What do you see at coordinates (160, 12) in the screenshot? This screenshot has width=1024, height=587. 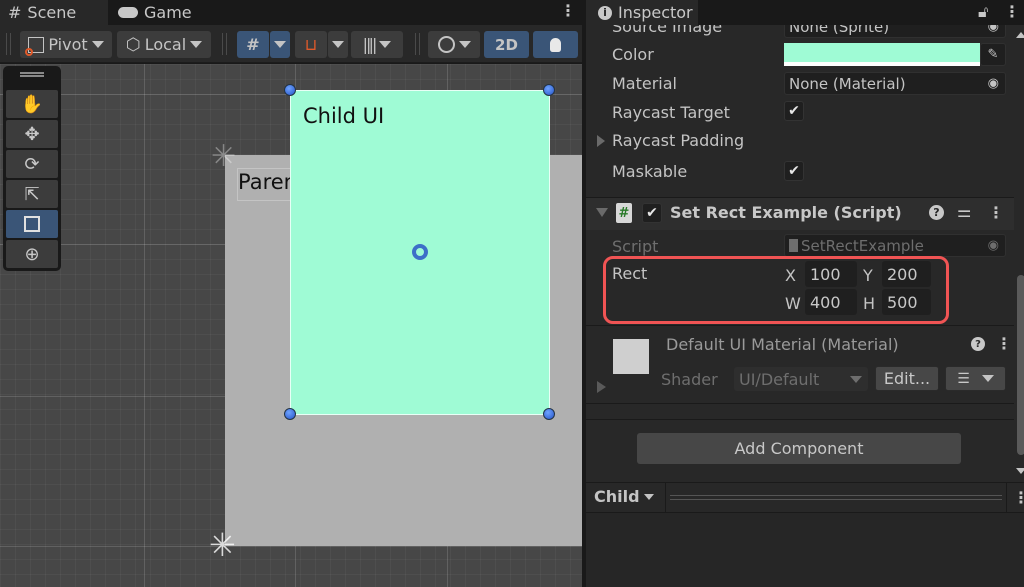 I see `tab-game: Game` at bounding box center [160, 12].